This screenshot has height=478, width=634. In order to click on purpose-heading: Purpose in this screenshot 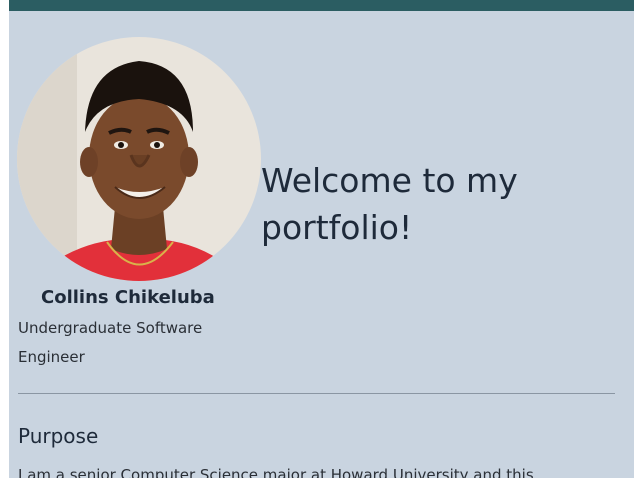, I will do `click(58, 436)`.